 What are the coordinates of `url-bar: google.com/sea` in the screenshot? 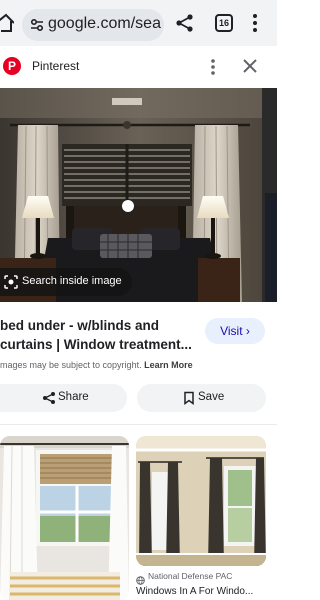 It's located at (93, 25).